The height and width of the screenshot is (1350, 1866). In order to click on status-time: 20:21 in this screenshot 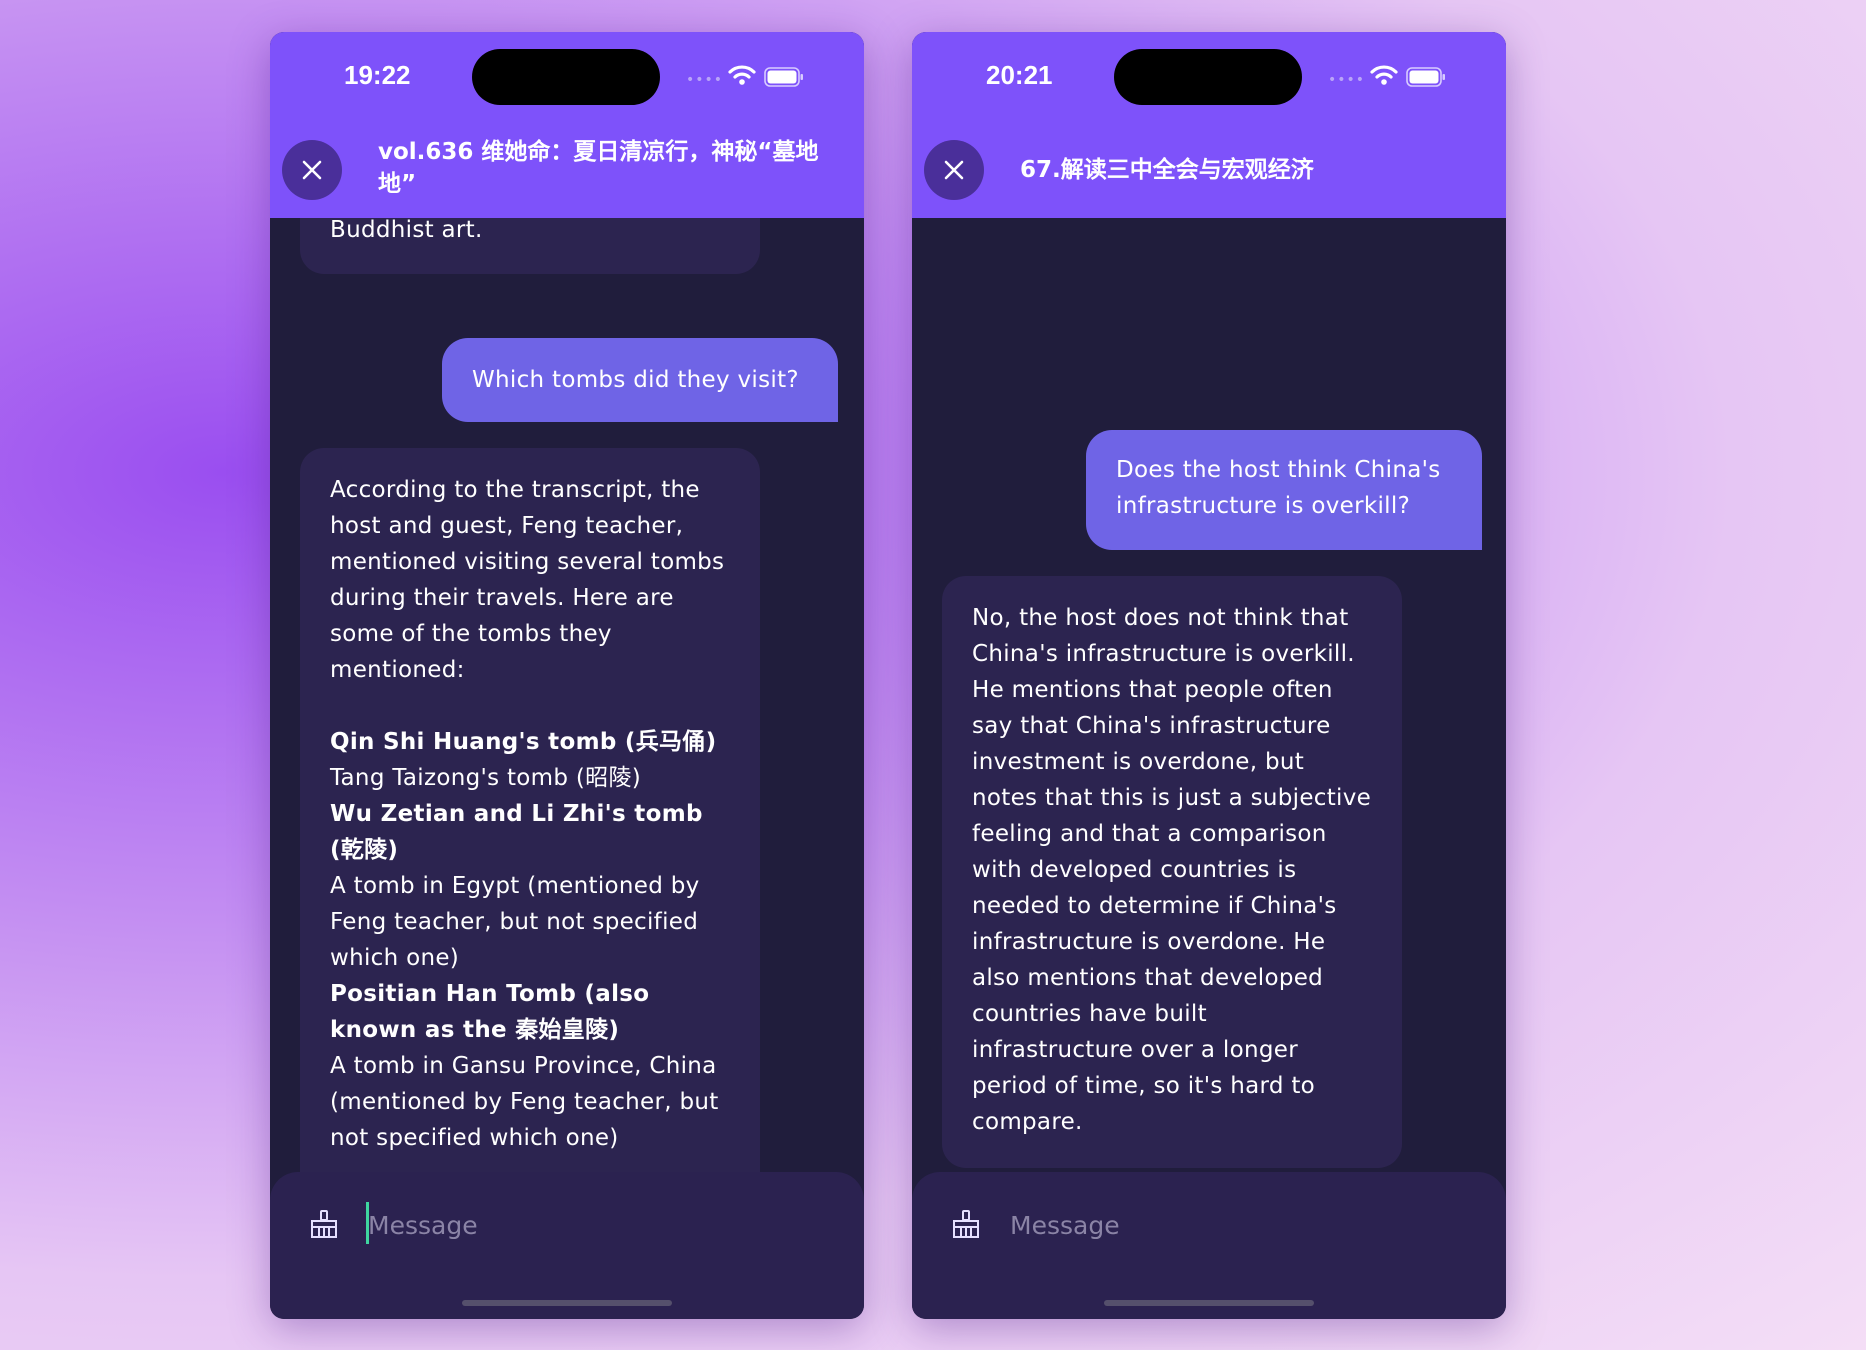, I will do `click(1019, 75)`.